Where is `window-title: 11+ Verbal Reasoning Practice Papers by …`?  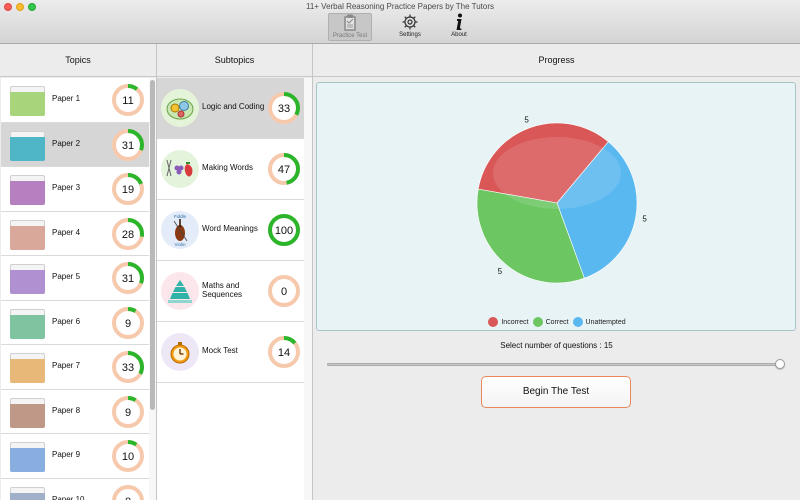 window-title: 11+ Verbal Reasoning Practice Papers by … is located at coordinates (400, 6).